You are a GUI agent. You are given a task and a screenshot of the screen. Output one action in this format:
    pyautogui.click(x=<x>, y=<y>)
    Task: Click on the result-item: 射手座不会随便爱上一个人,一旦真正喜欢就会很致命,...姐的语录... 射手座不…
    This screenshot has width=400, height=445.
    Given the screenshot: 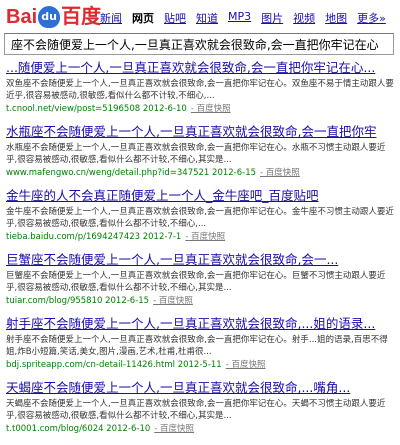 What is the action you would take?
    pyautogui.click(x=201, y=348)
    